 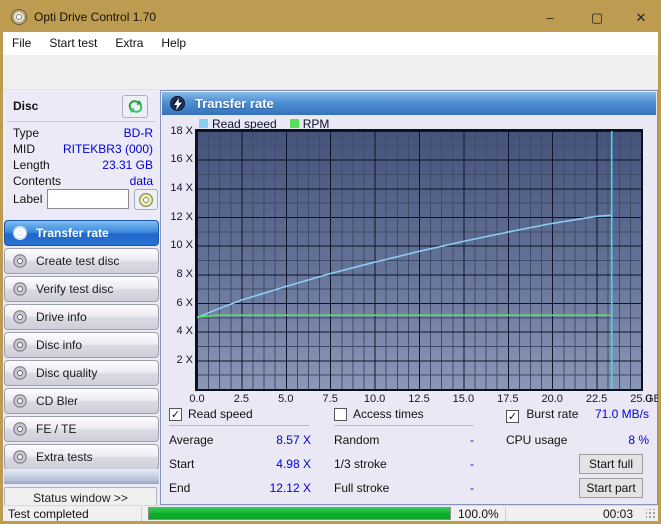 What do you see at coordinates (83, 165) in the screenshot?
I see `disc-field-length: Length 23.31 GB` at bounding box center [83, 165].